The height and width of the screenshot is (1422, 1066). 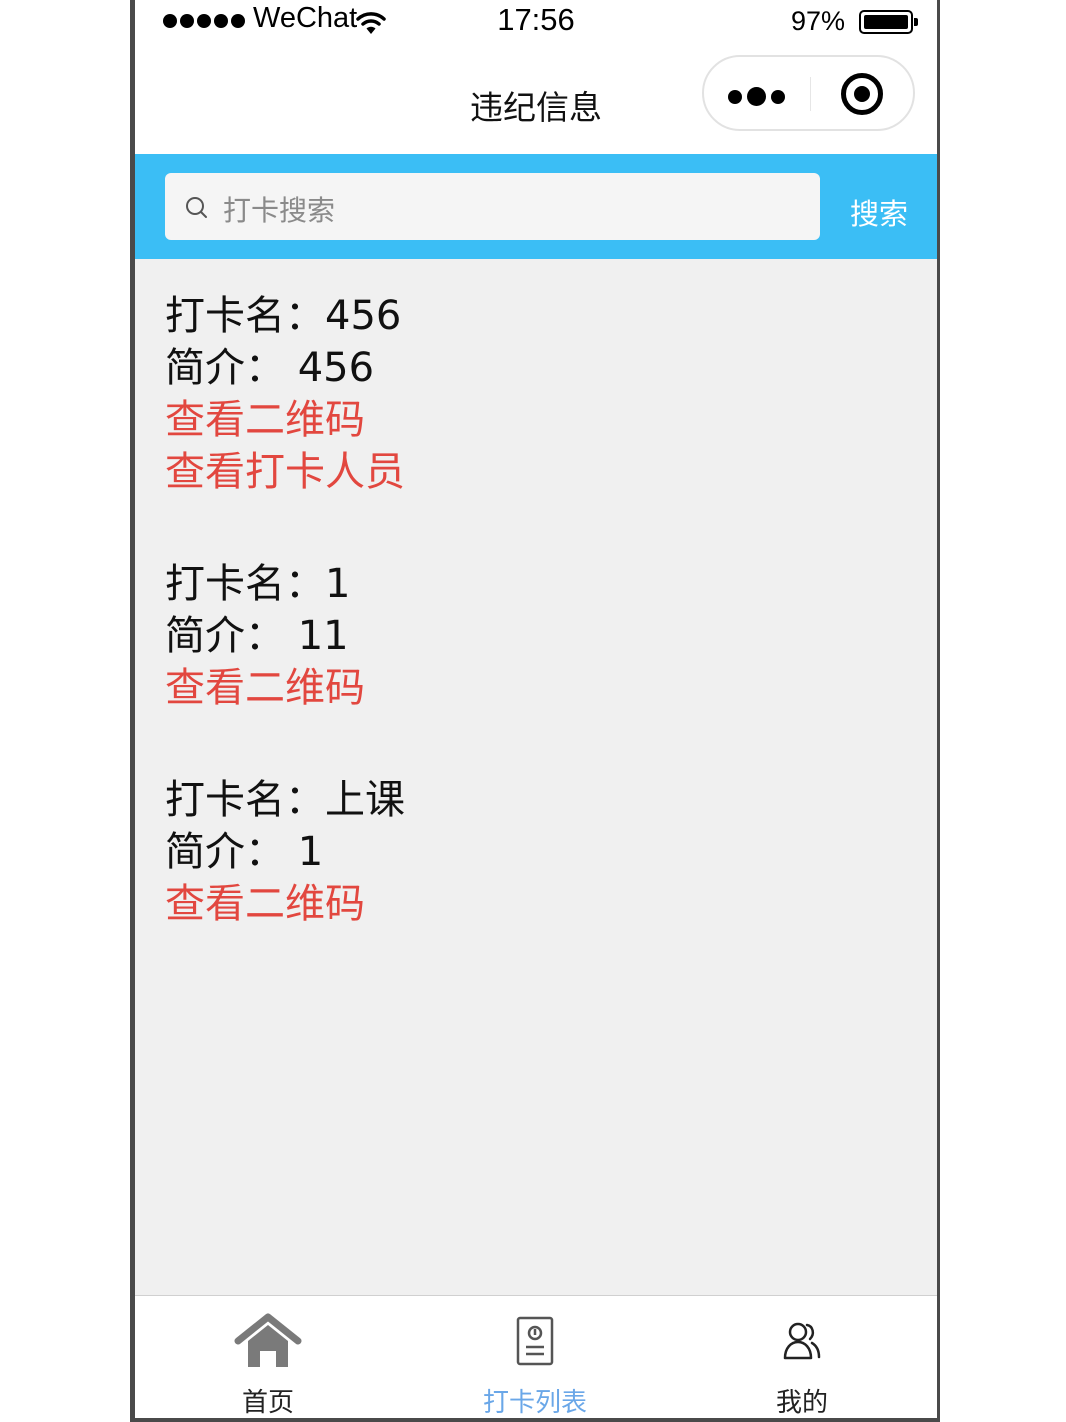 What do you see at coordinates (257, 636) in the screenshot?
I see `record-intro: 简介： 11` at bounding box center [257, 636].